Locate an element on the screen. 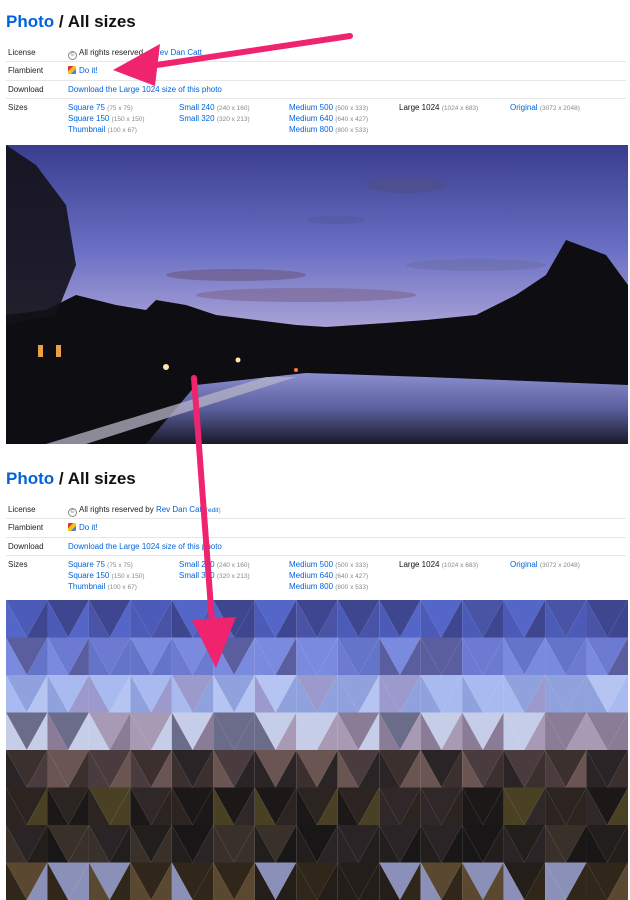 The width and height of the screenshot is (630, 900). size-dim: (800 x 533) is located at coordinates (352, 130).